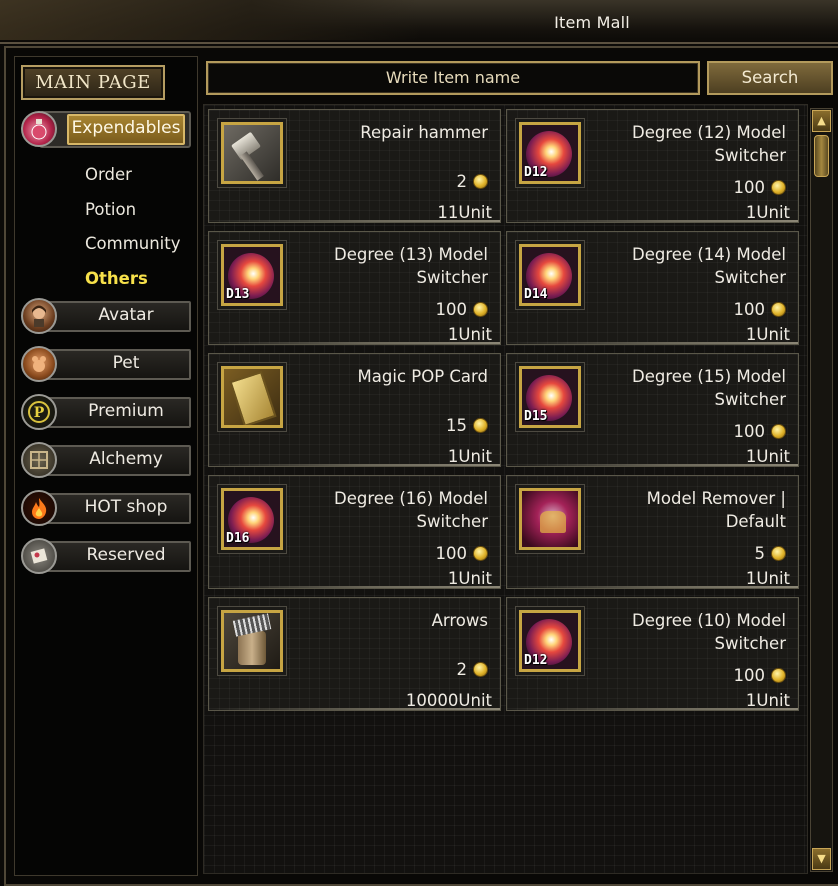 This screenshot has height=886, width=838. Describe the element at coordinates (419, 22) in the screenshot. I see `title-bar: Item Mall` at that location.